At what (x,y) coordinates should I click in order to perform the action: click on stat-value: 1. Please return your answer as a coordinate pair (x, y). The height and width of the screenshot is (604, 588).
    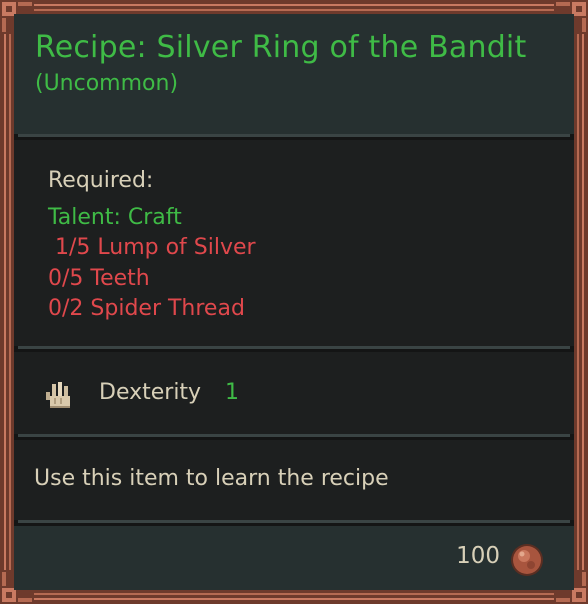
    Looking at the image, I should click on (232, 392).